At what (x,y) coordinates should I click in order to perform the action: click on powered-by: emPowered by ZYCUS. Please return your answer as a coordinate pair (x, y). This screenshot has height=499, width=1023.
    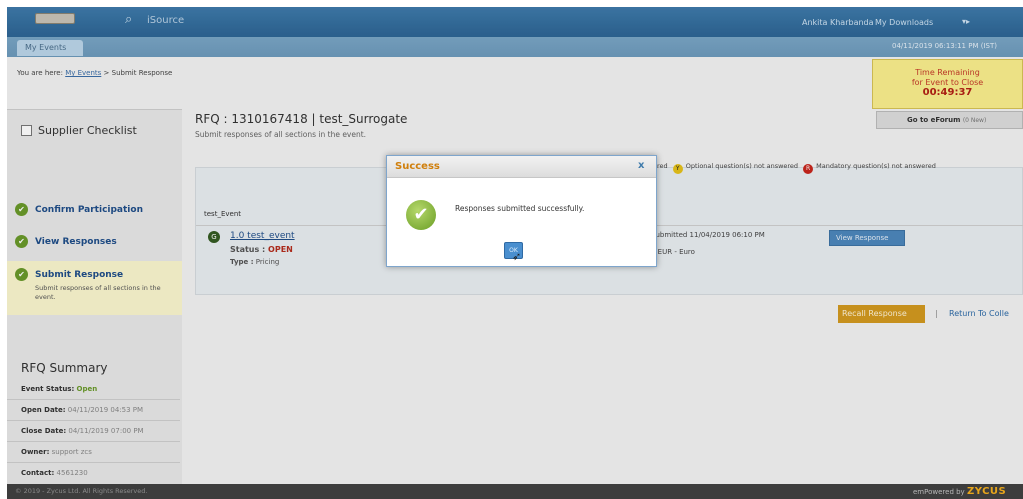
    Looking at the image, I should click on (959, 491).